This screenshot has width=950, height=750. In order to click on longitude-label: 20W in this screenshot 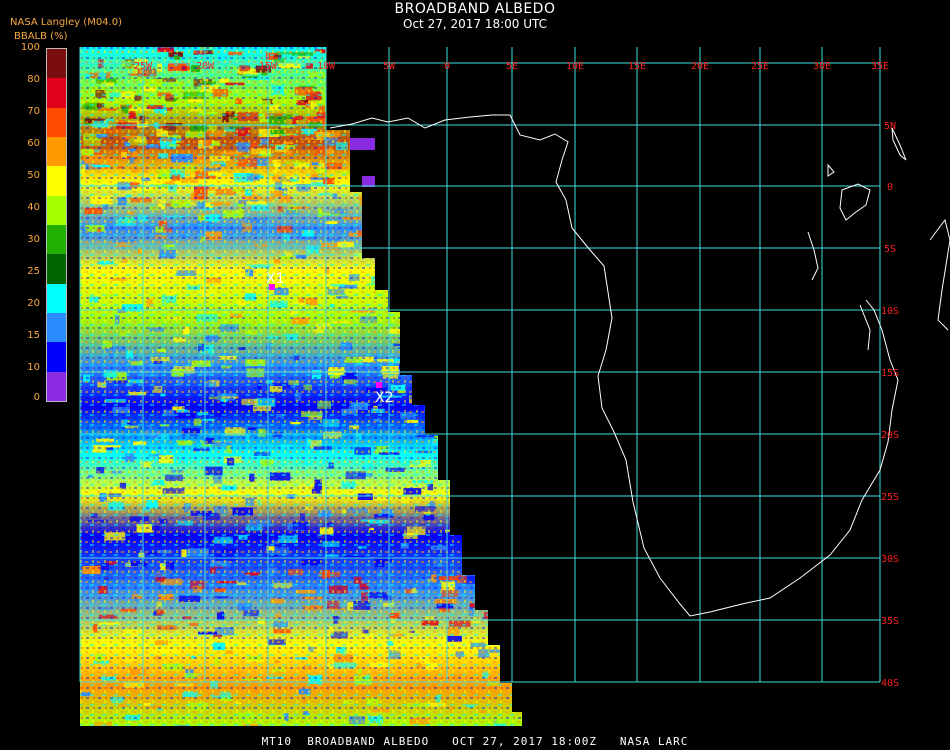, I will do `click(205, 66)`.